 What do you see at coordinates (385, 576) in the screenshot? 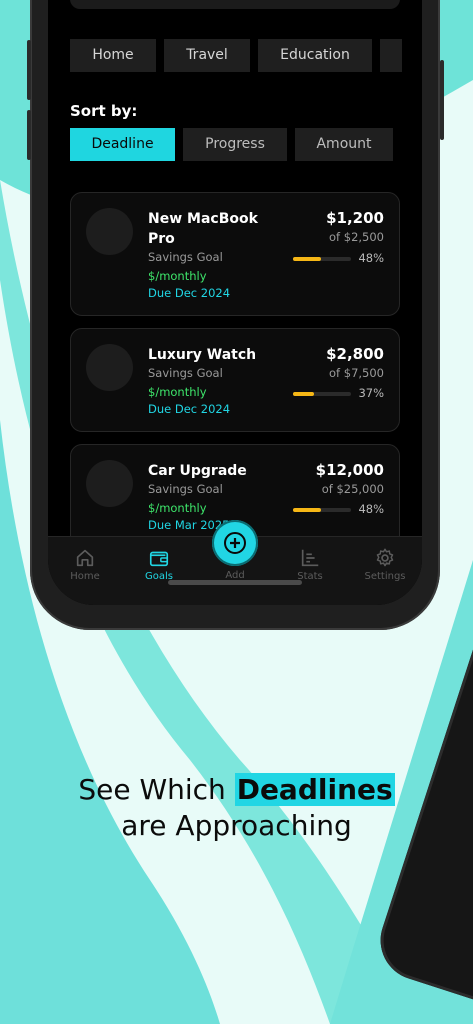
I see `tab-settings-label: Settings` at bounding box center [385, 576].